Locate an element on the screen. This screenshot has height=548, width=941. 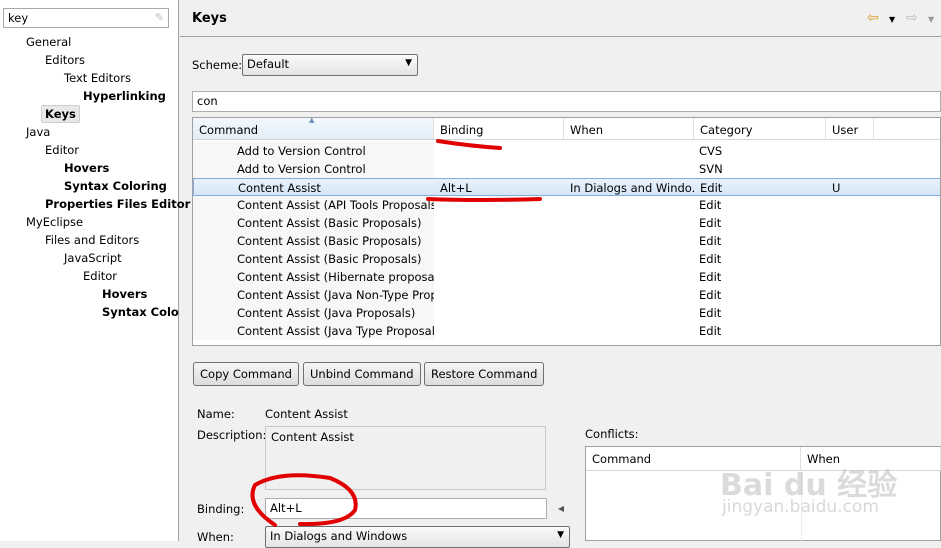
watermark-url: jingyan.baidu.com is located at coordinates (800, 507).